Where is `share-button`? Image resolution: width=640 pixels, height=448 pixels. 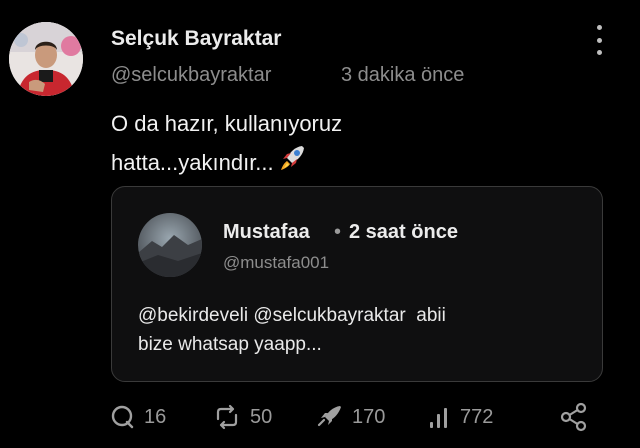
share-button is located at coordinates (574, 417).